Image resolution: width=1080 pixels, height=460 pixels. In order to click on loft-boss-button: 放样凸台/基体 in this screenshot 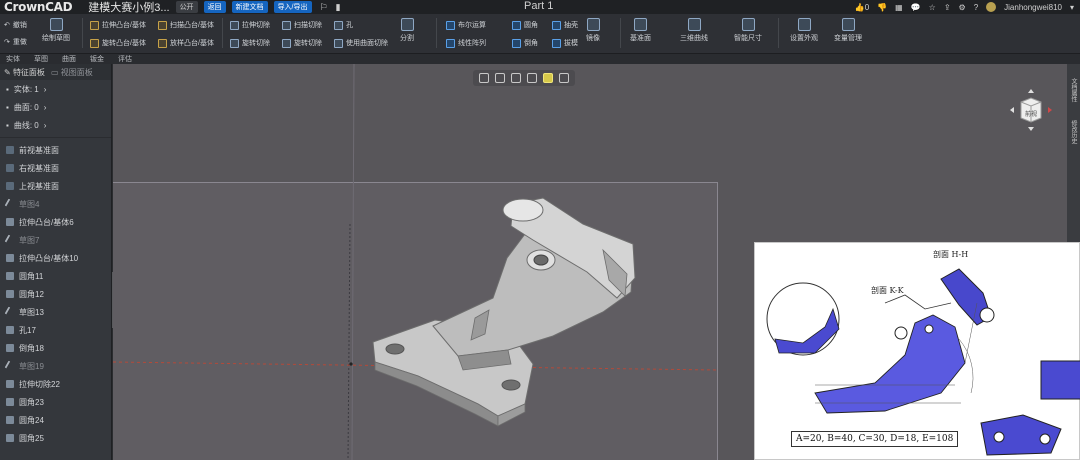, I will do `click(186, 43)`.